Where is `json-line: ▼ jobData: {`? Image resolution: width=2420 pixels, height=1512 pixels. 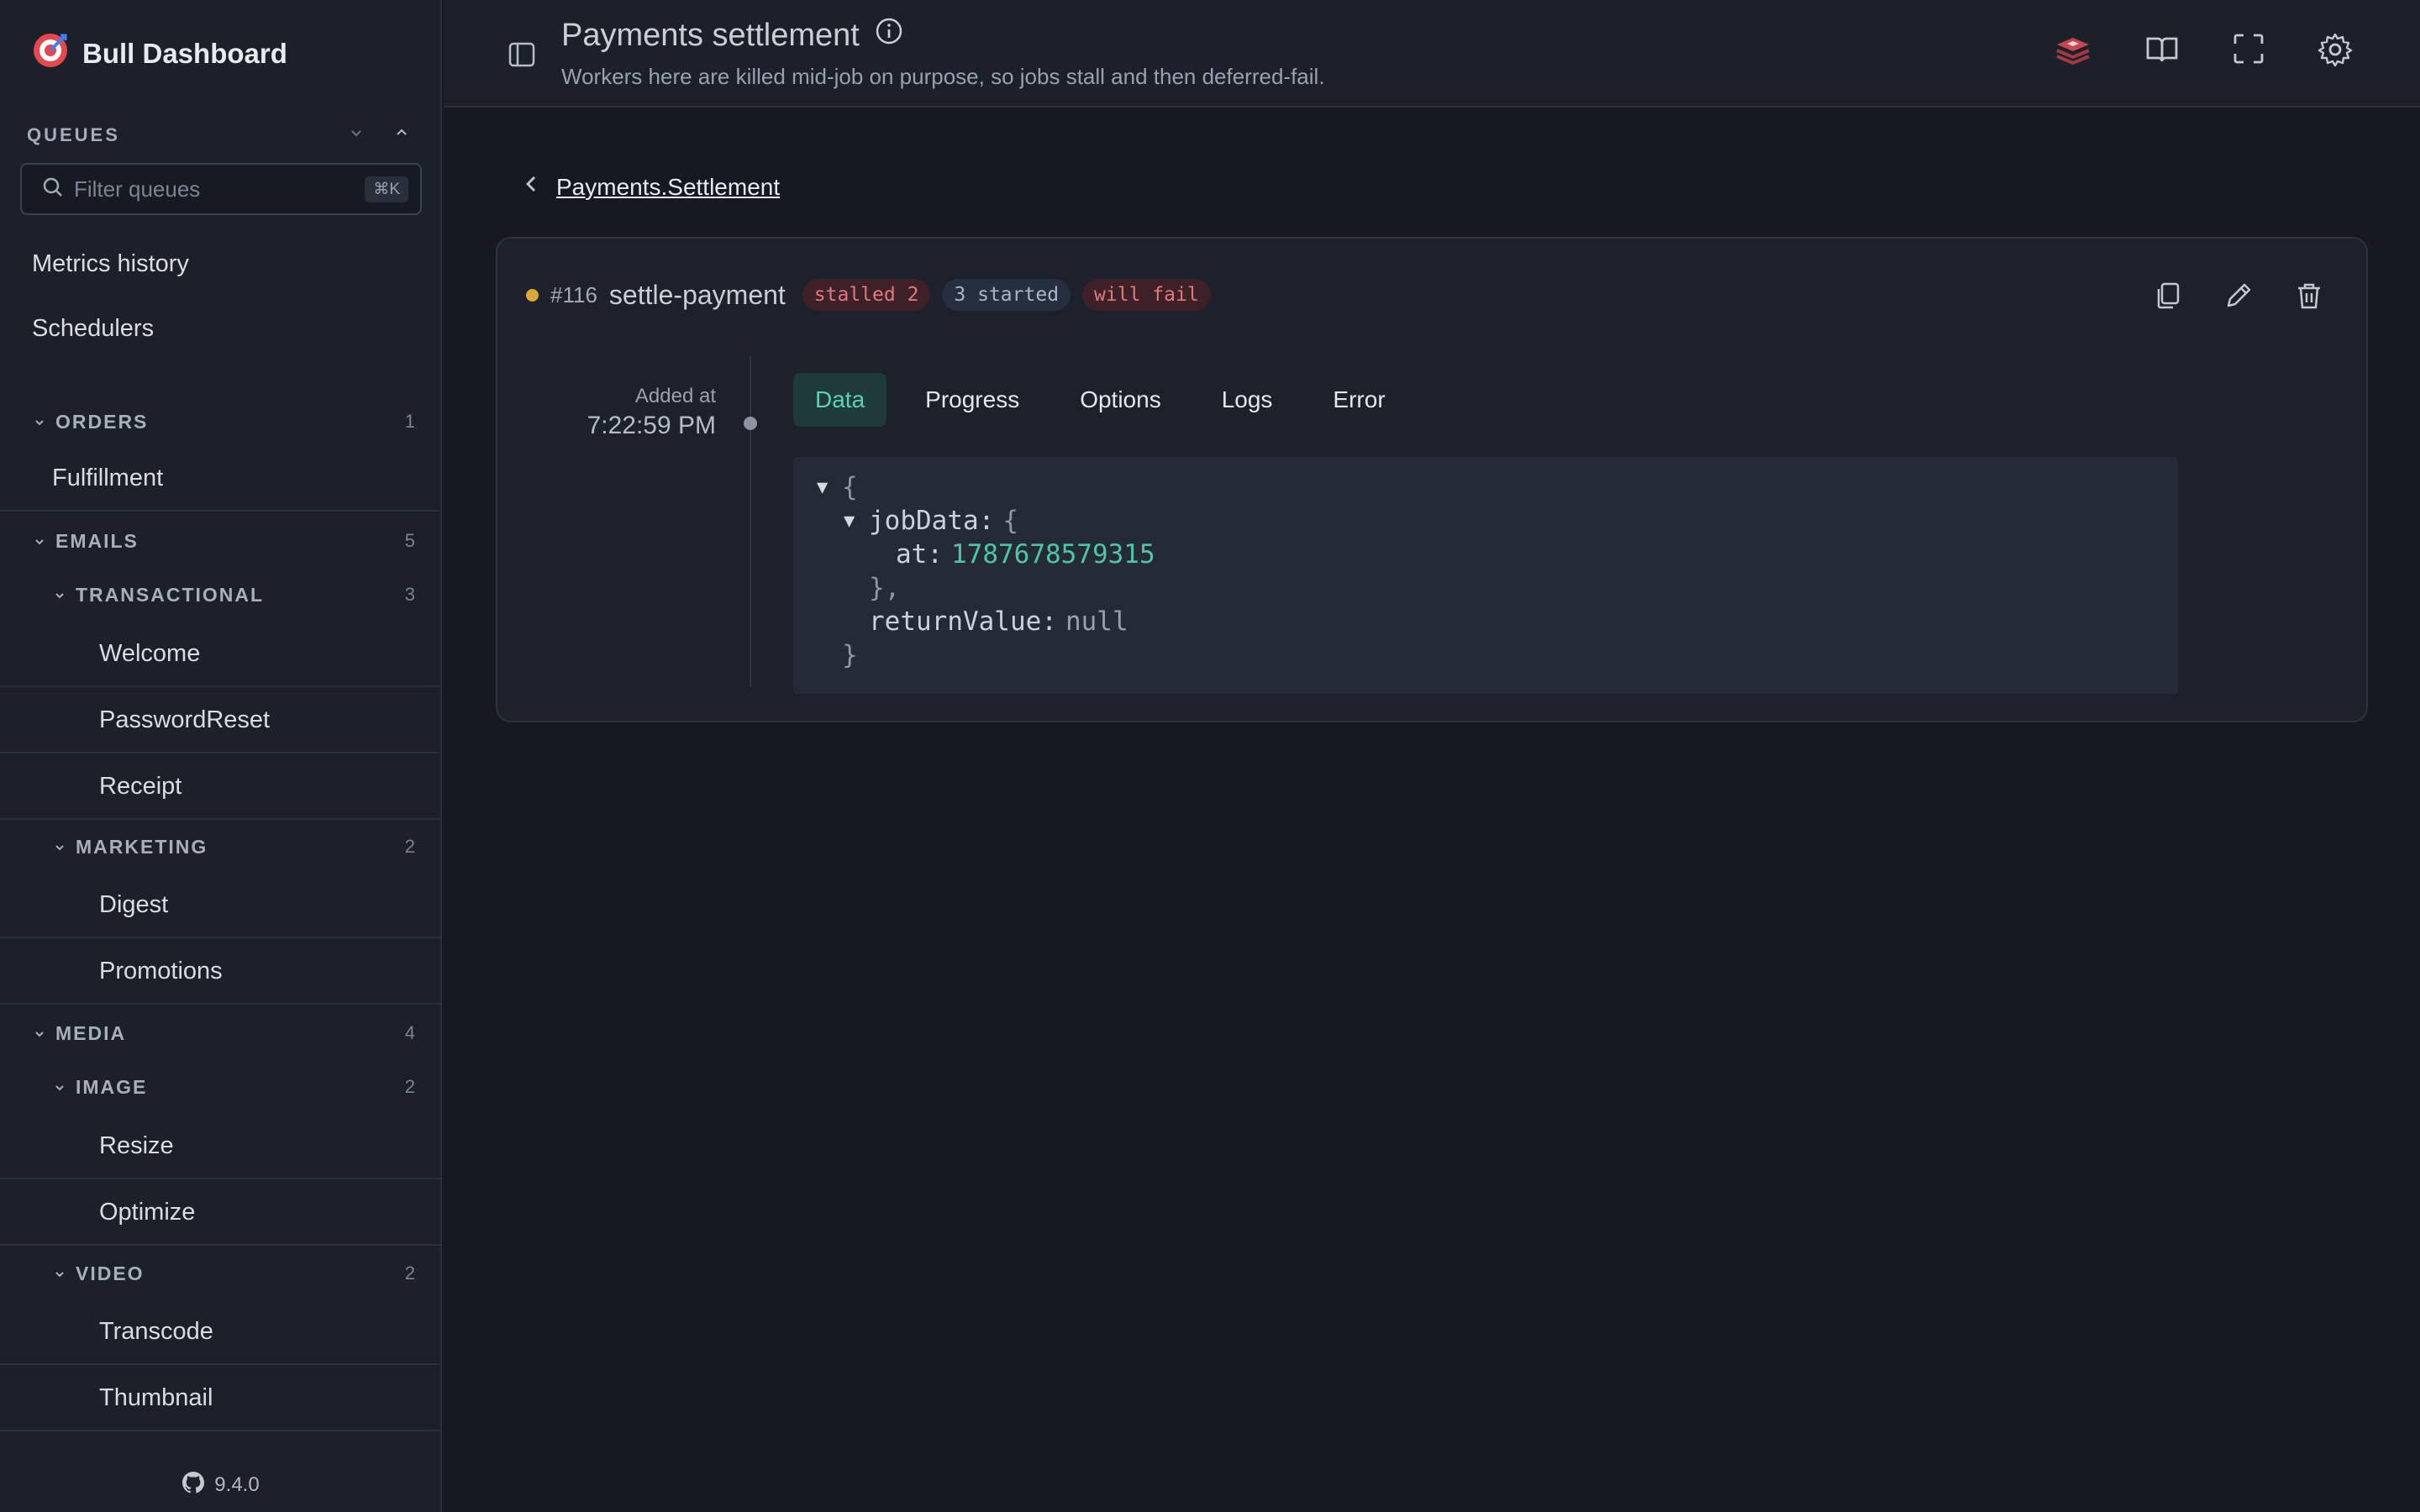 json-line: ▼ jobData: { is located at coordinates (1498, 521).